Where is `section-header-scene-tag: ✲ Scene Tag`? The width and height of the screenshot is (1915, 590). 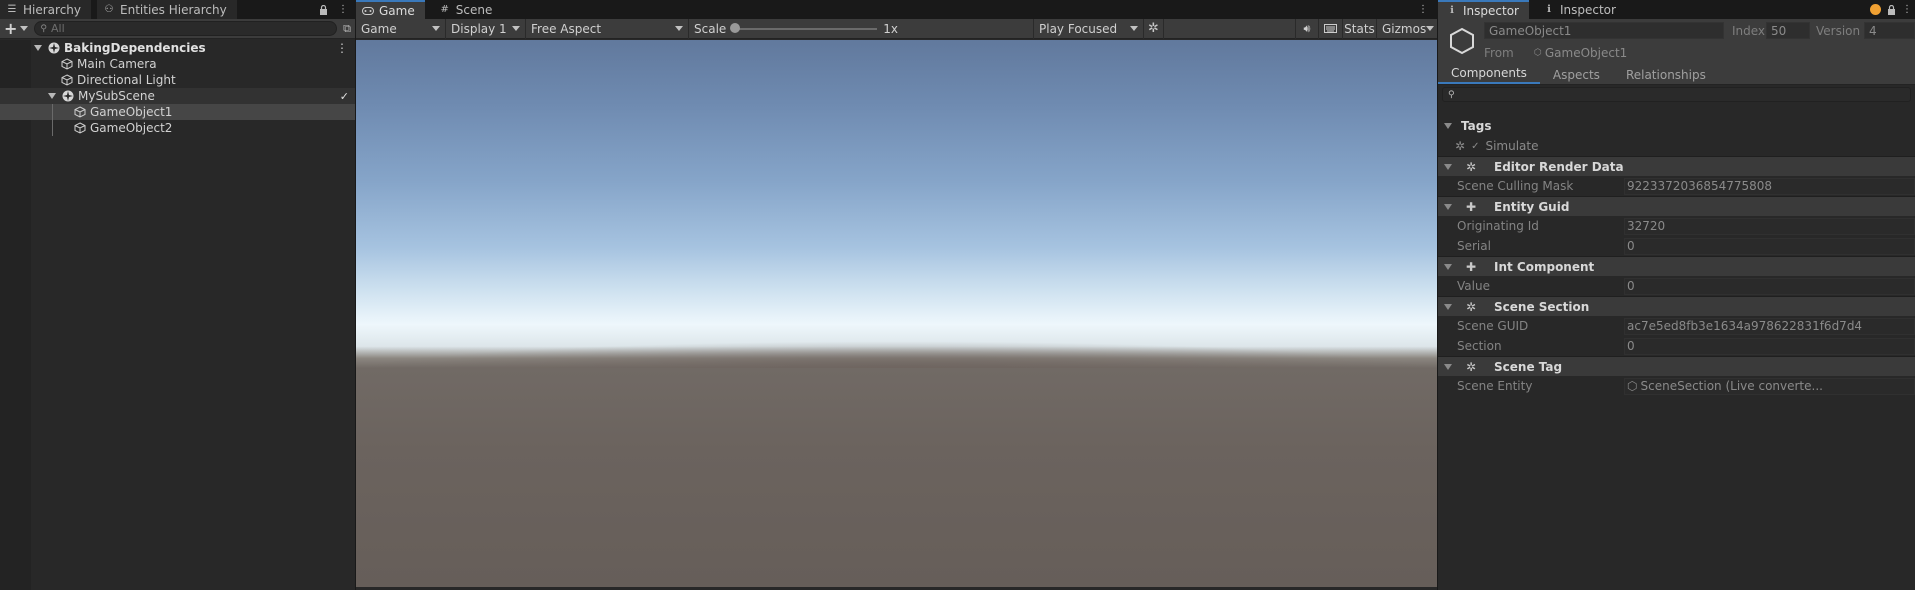 section-header-scene-tag: ✲ Scene Tag is located at coordinates (1676, 366).